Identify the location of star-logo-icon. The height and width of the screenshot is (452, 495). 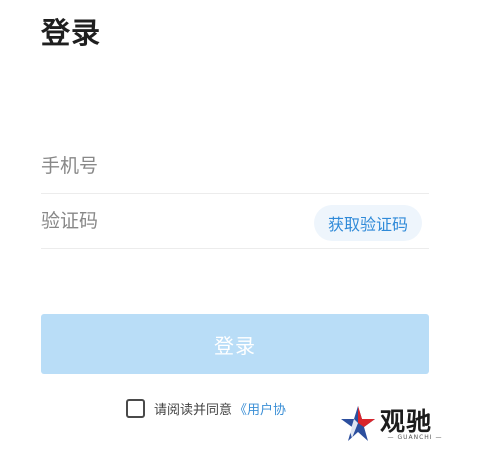
(358, 423).